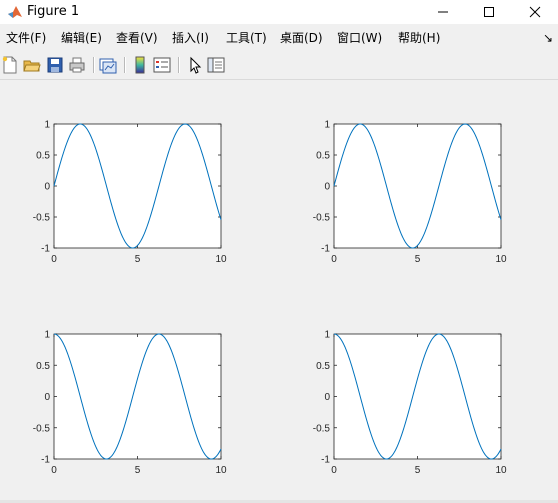 The width and height of the screenshot is (558, 503). What do you see at coordinates (279, 66) in the screenshot?
I see `figure-toolbar` at bounding box center [279, 66].